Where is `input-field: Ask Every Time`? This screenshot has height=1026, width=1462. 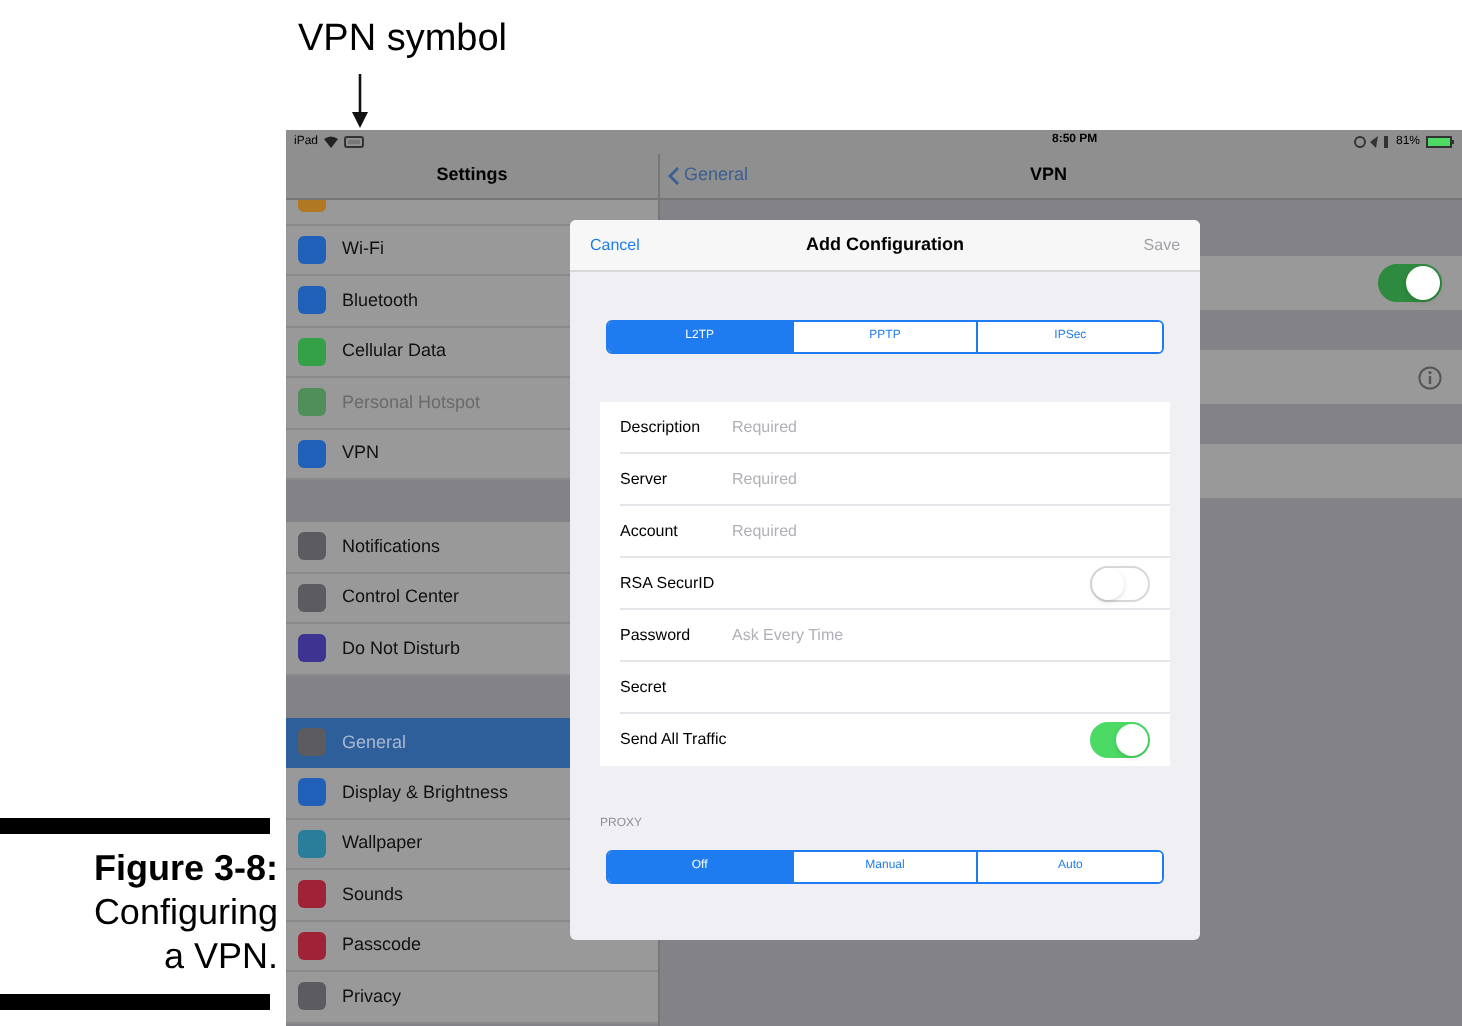 input-field: Ask Every Time is located at coordinates (941, 635).